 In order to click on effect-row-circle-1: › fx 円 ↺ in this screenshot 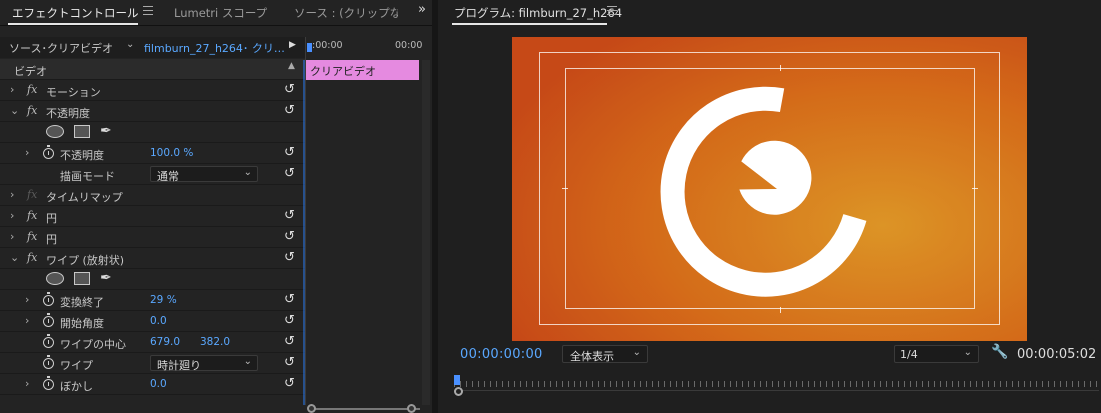, I will do `click(152, 216)`.